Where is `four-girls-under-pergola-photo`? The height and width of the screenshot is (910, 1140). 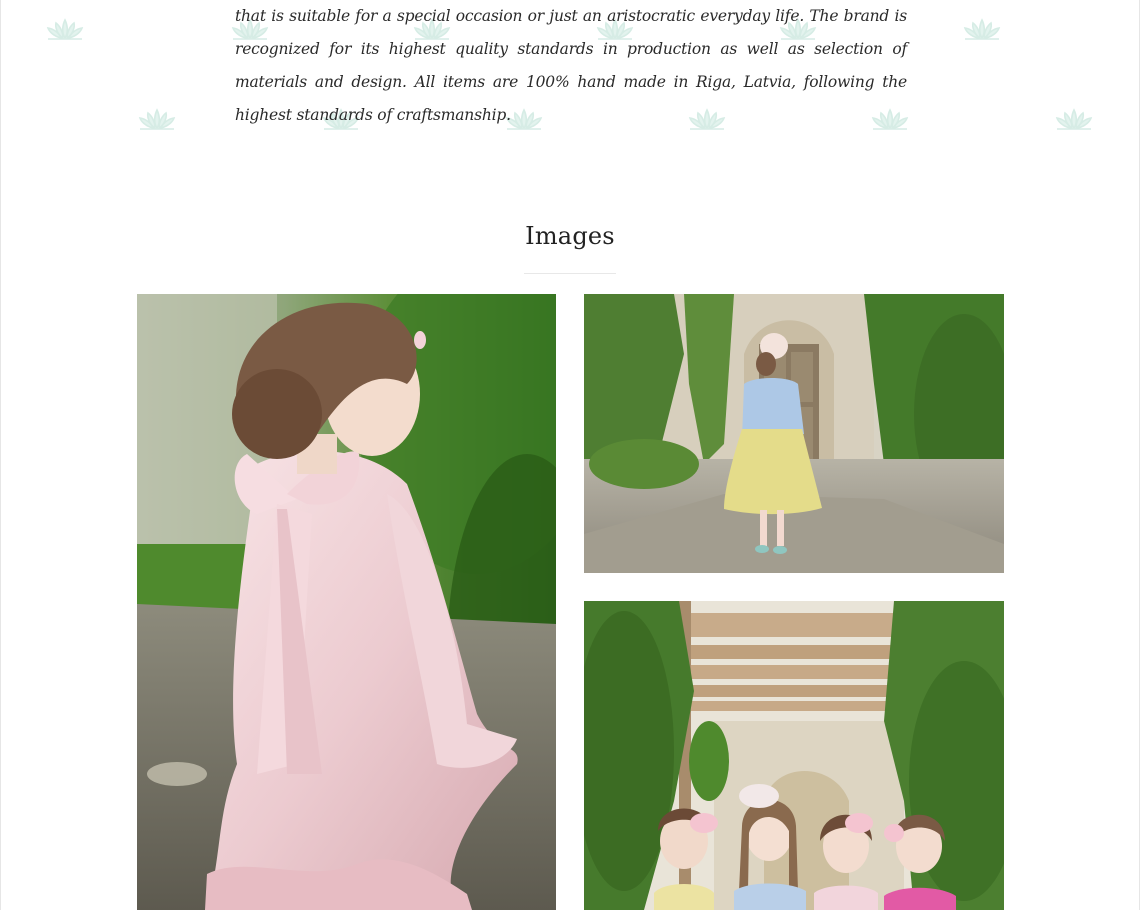
four-girls-under-pergola-photo is located at coordinates (794, 755).